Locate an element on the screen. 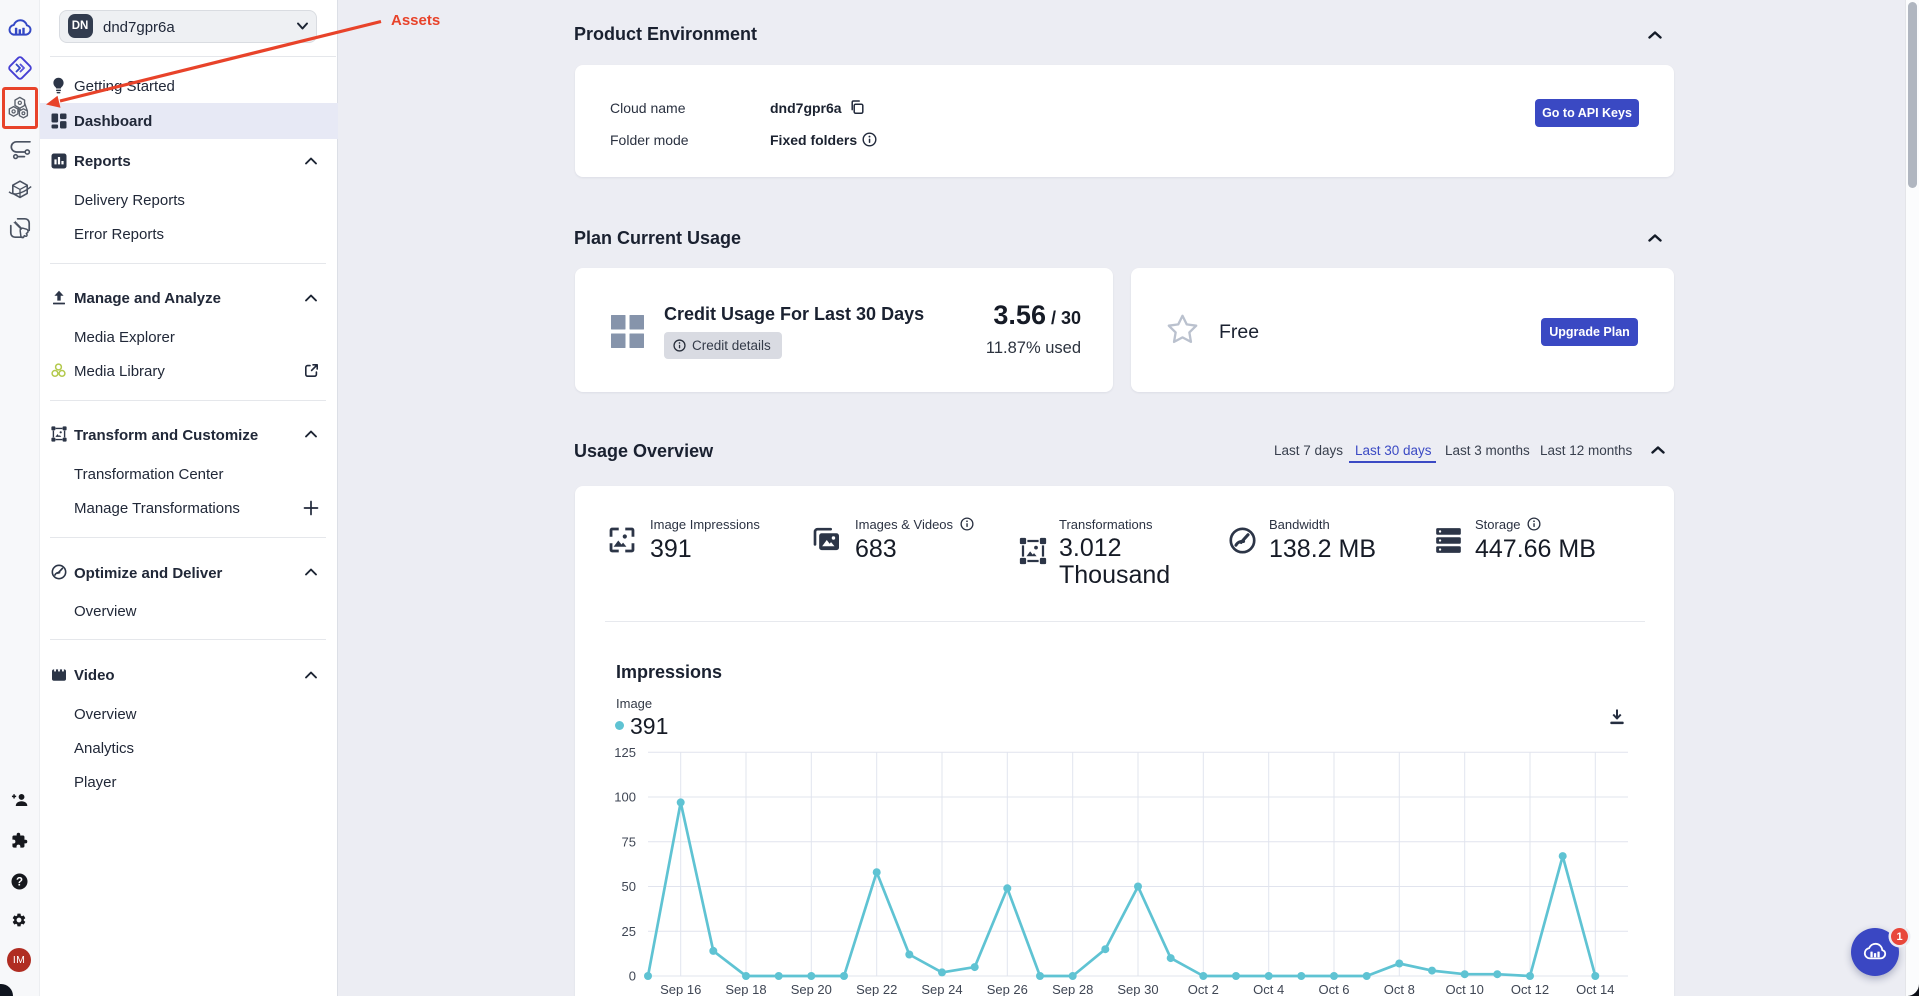  svg-text: Oct 10 is located at coordinates (1465, 989).